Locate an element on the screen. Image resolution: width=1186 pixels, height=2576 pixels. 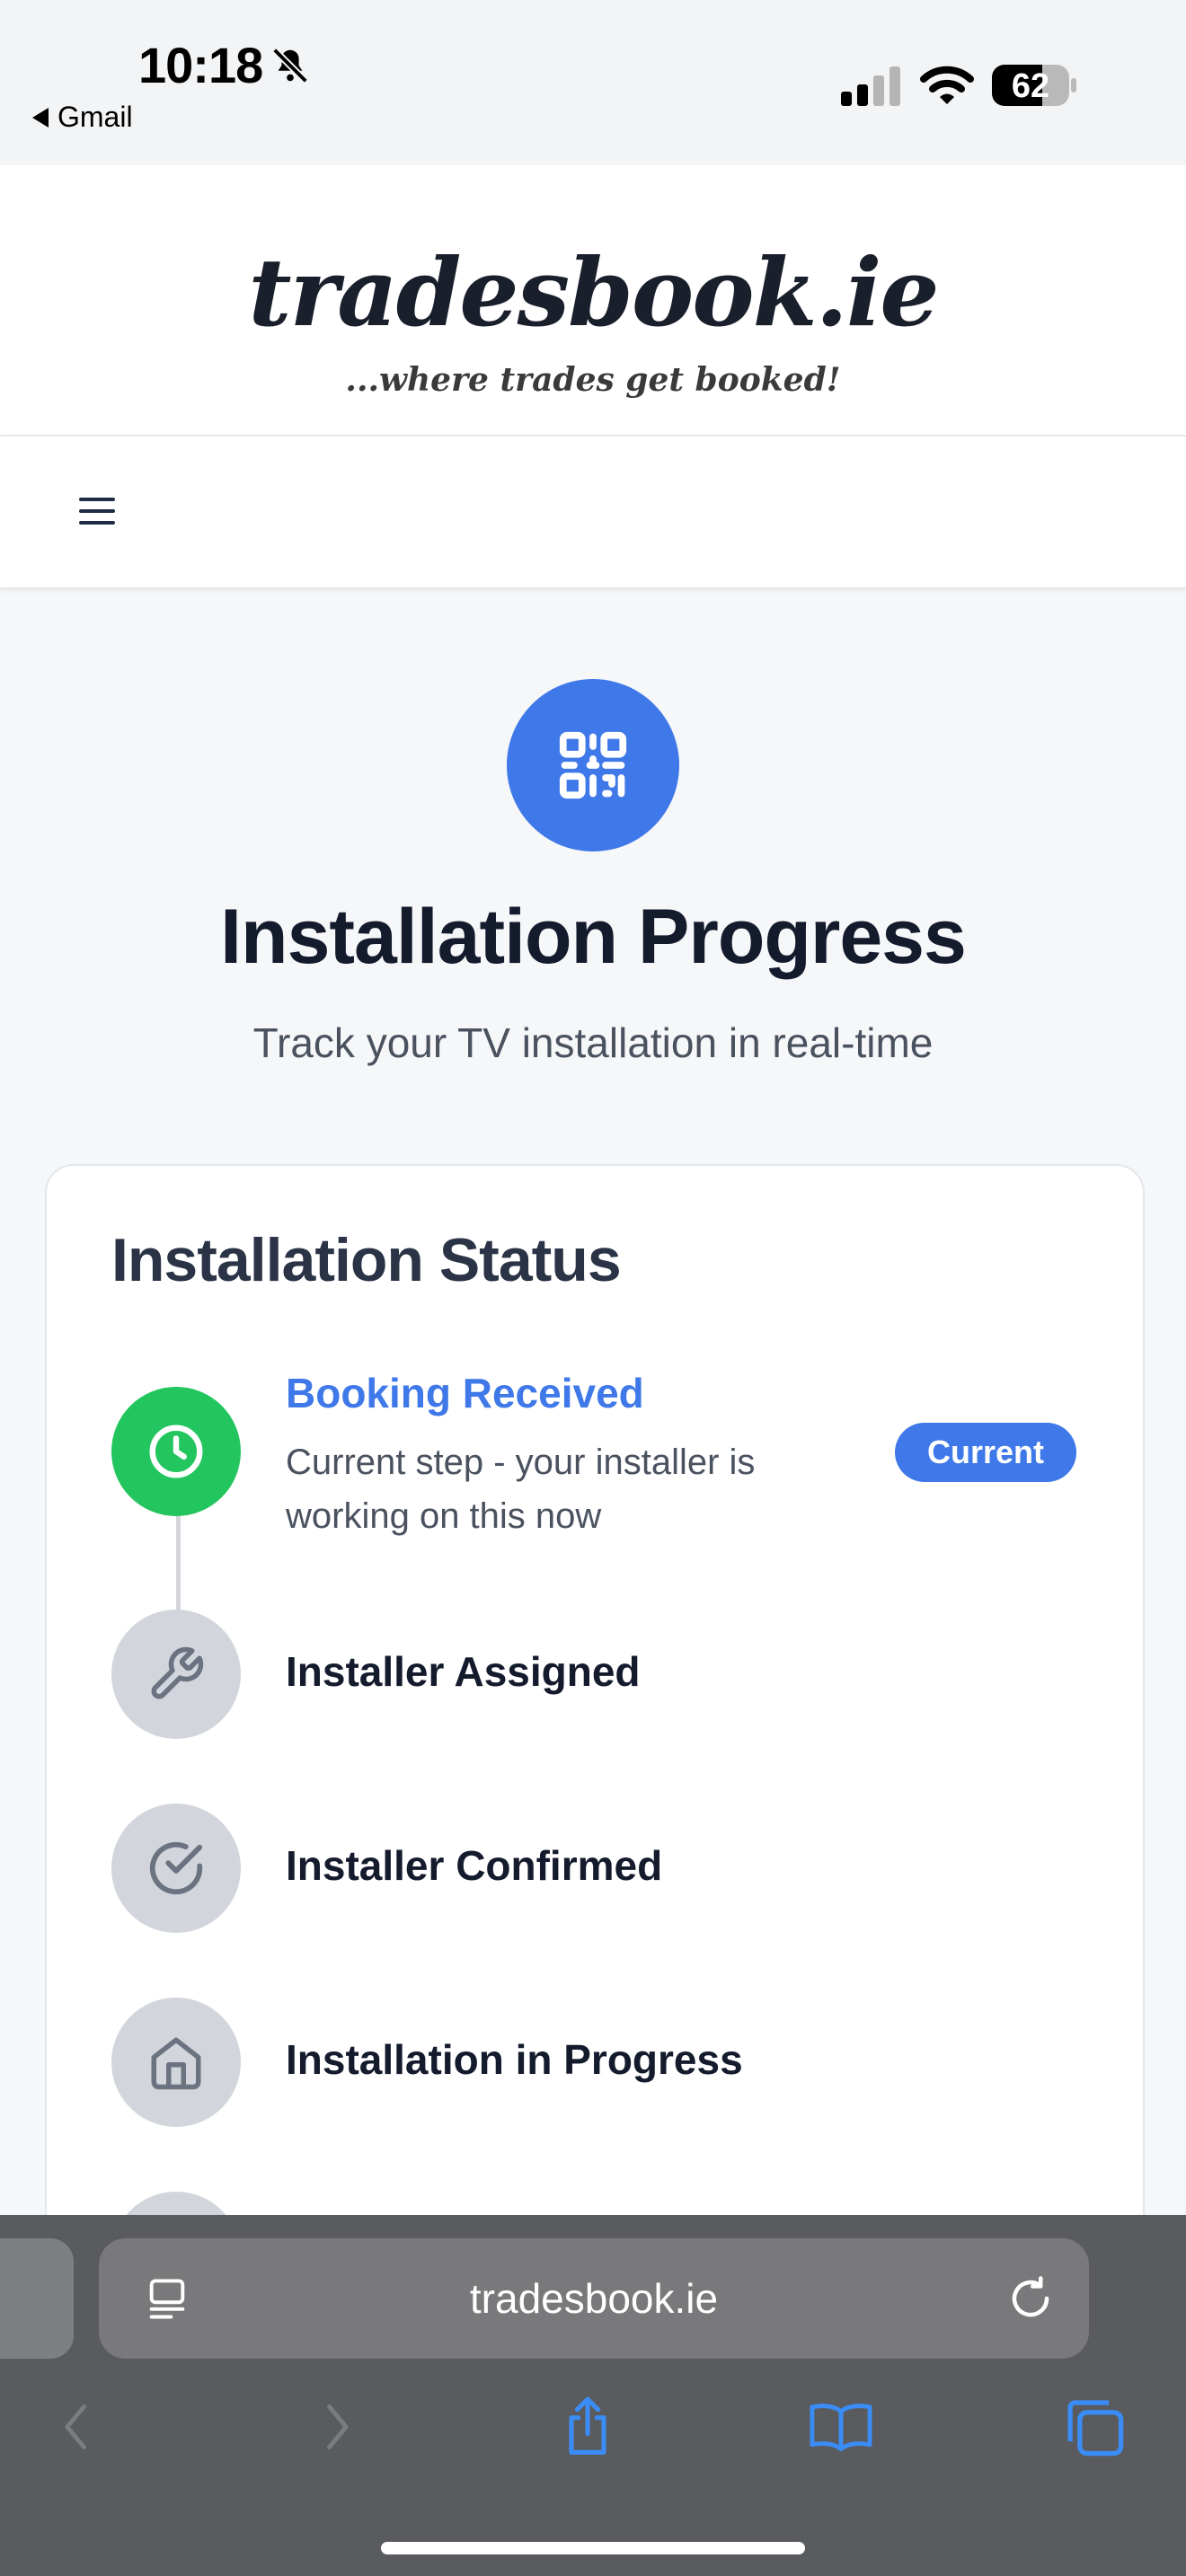
battery-level: 62 is located at coordinates (1030, 86).